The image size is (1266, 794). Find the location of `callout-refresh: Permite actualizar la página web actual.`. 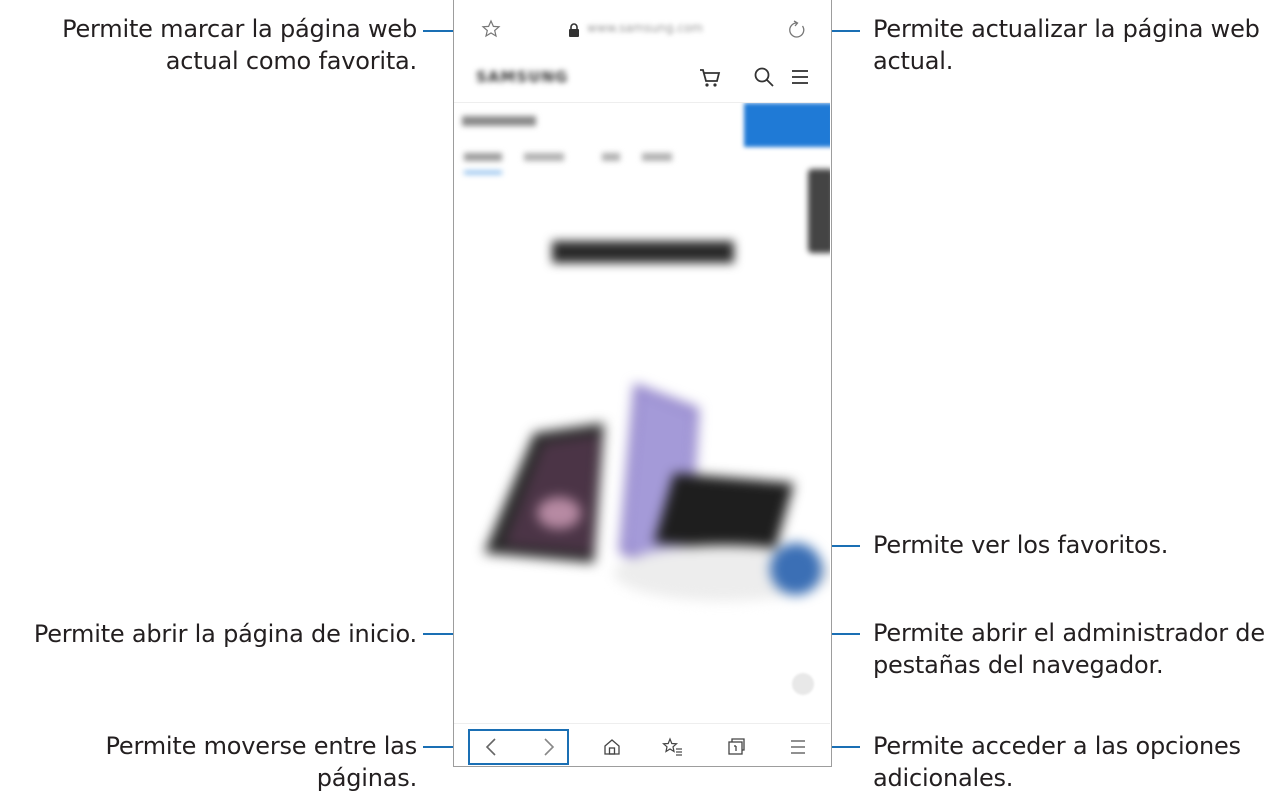

callout-refresh: Permite actualizar la página web actual. is located at coordinates (1066, 45).